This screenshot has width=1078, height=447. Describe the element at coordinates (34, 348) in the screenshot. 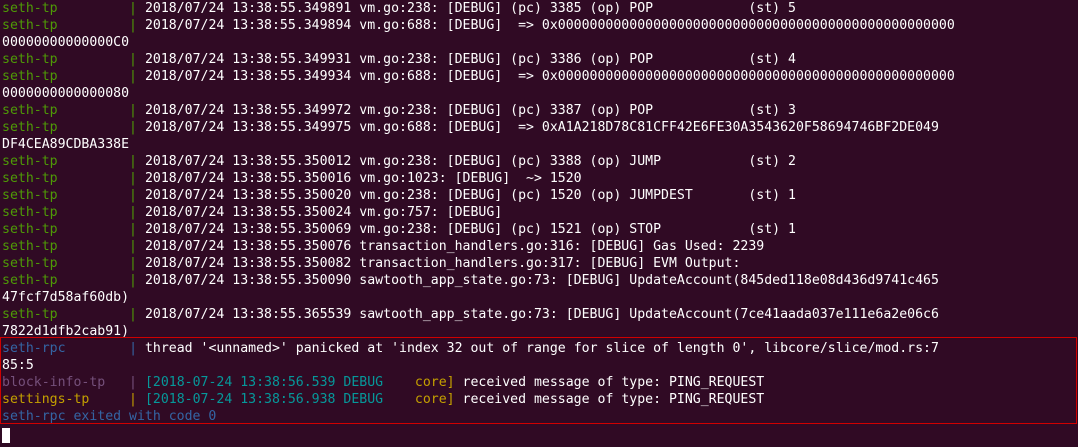

I see `service-name: seth-rpc` at that location.